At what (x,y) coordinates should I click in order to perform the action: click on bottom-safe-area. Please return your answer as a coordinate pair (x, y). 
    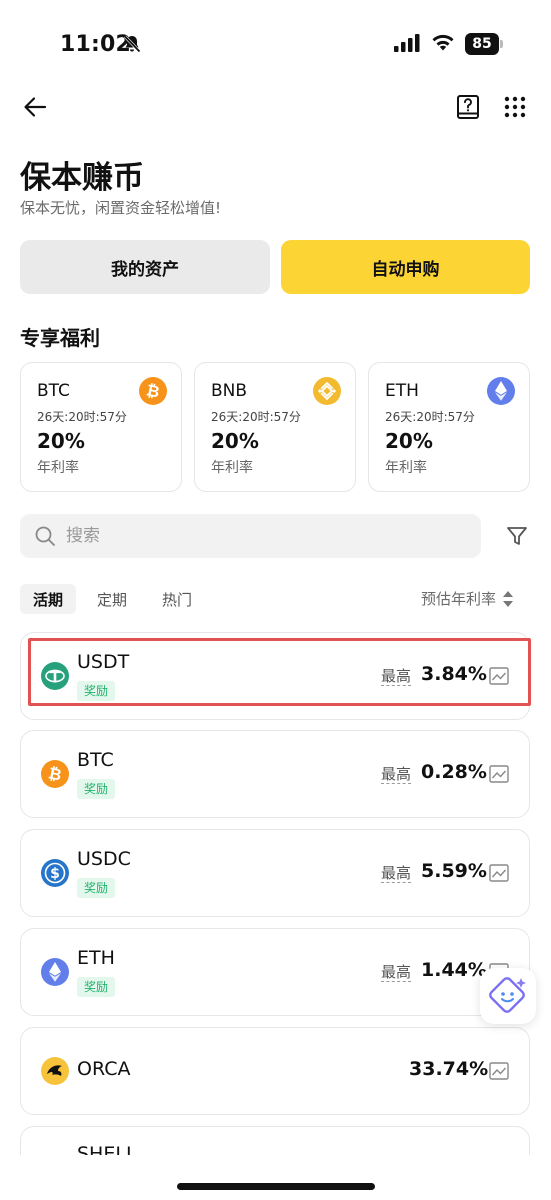
    Looking at the image, I should click on (275, 1177).